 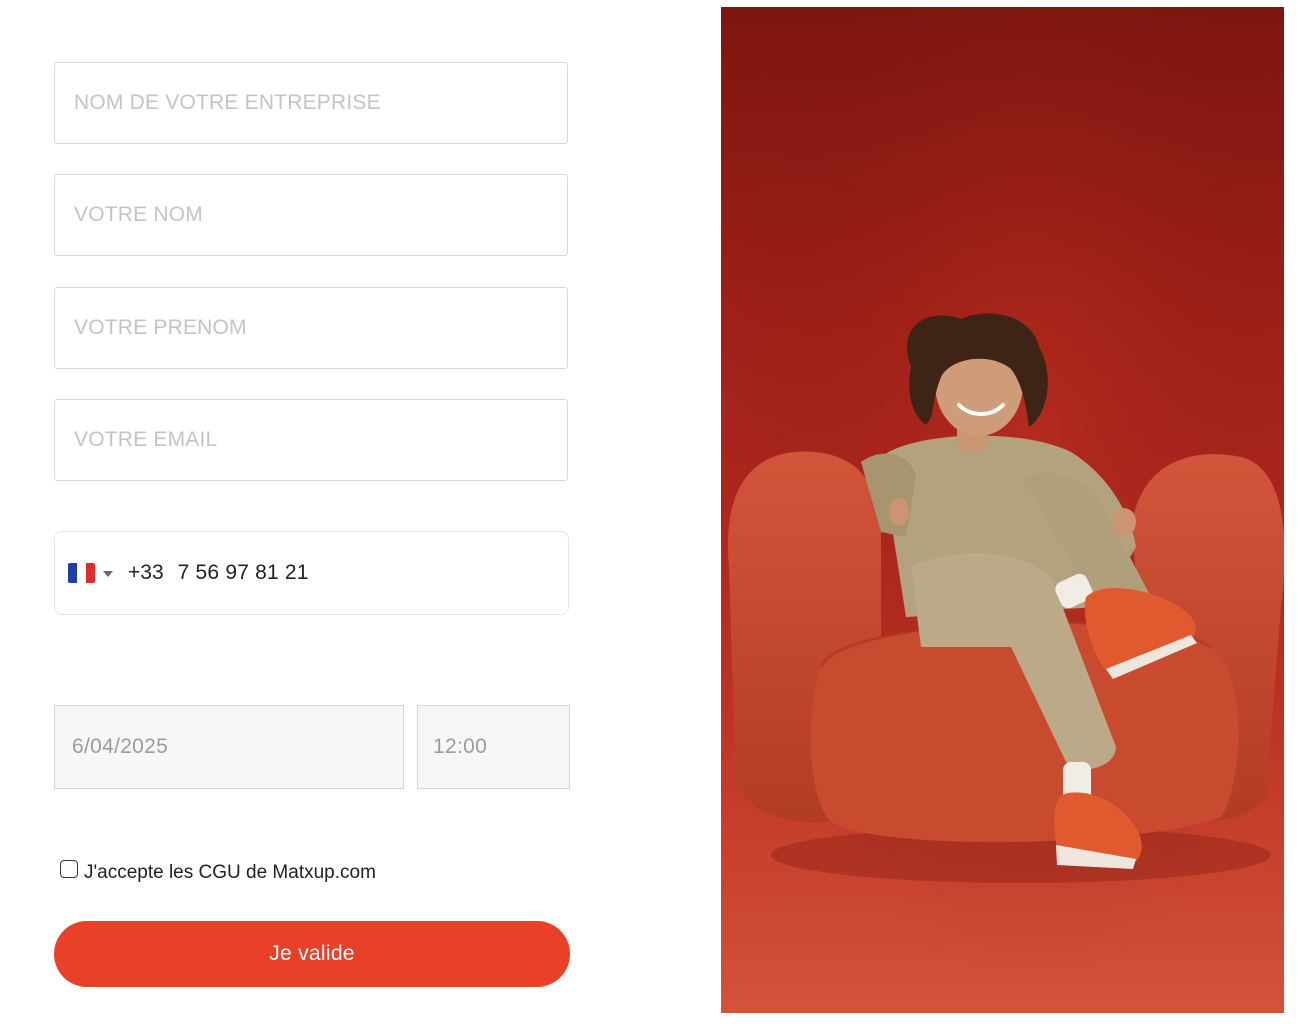 I want to click on terms-checkbox, so click(x=69, y=869).